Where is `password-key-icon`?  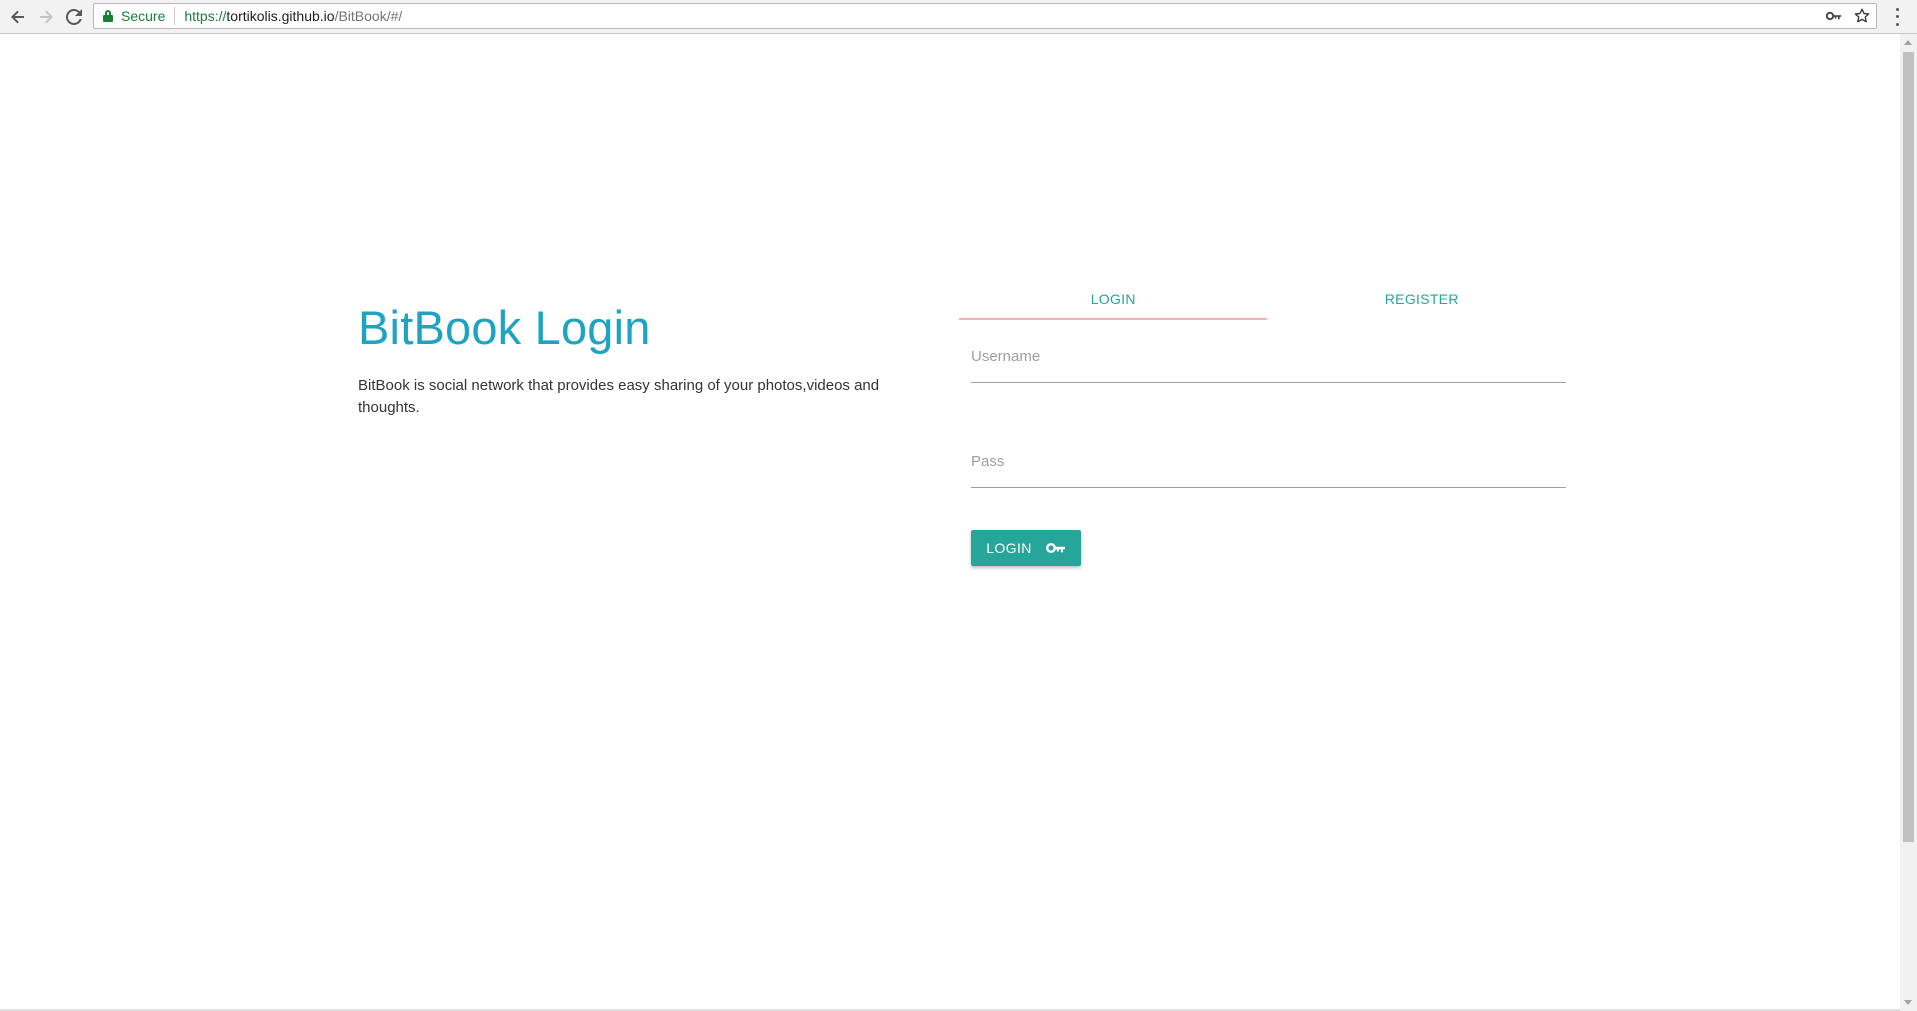
password-key-icon is located at coordinates (1834, 16).